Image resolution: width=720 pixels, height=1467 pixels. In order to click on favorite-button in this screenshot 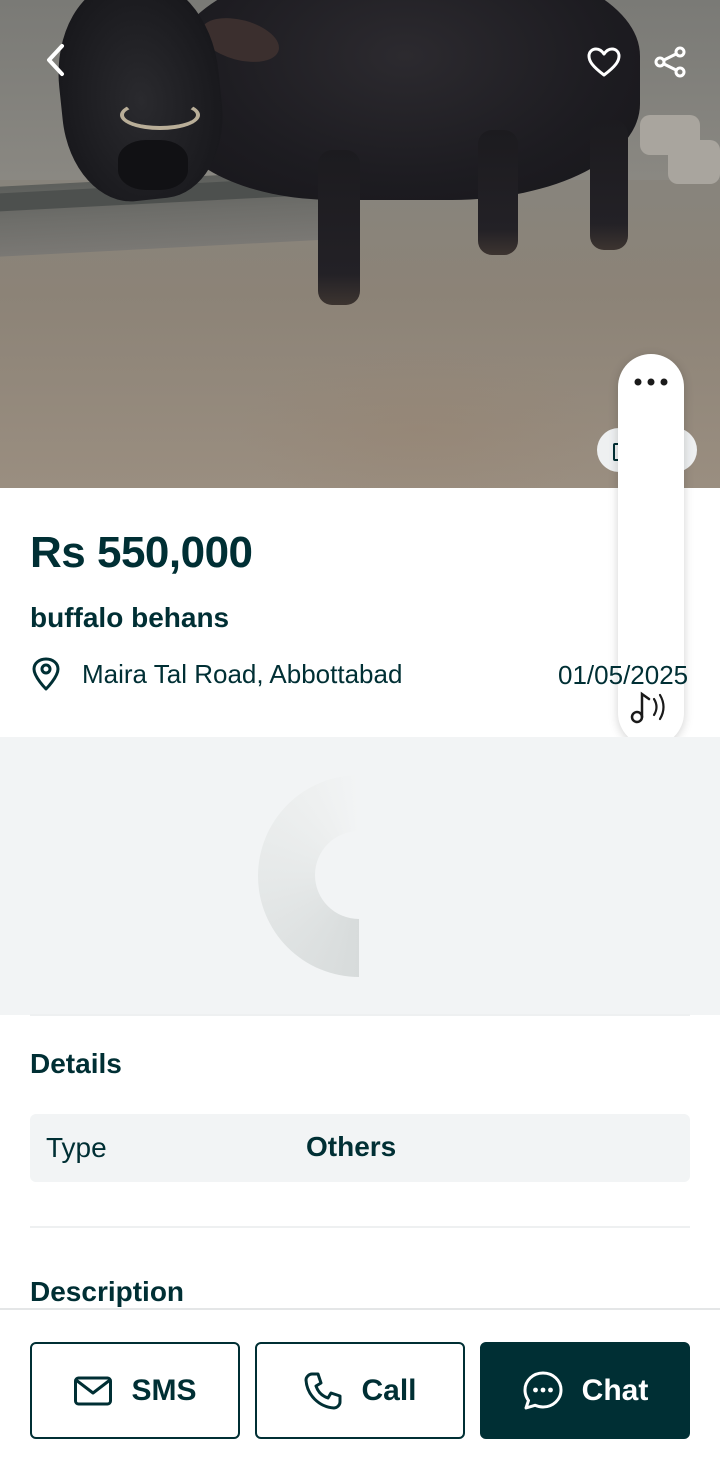, I will do `click(604, 62)`.